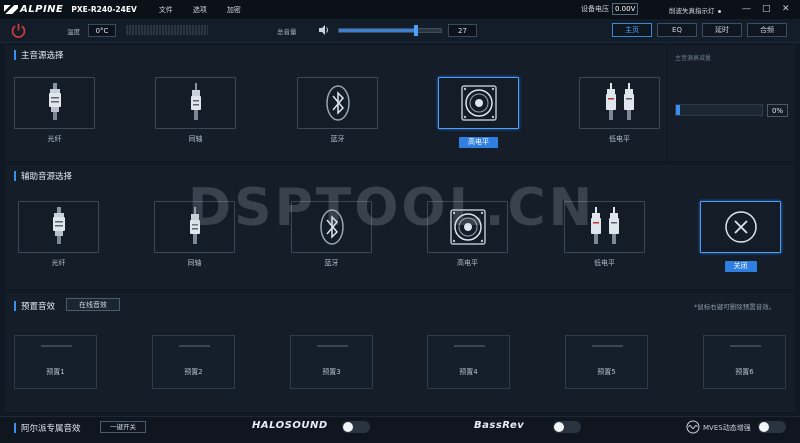  Describe the element at coordinates (772, 427) in the screenshot. I see `mves-toggle` at that location.